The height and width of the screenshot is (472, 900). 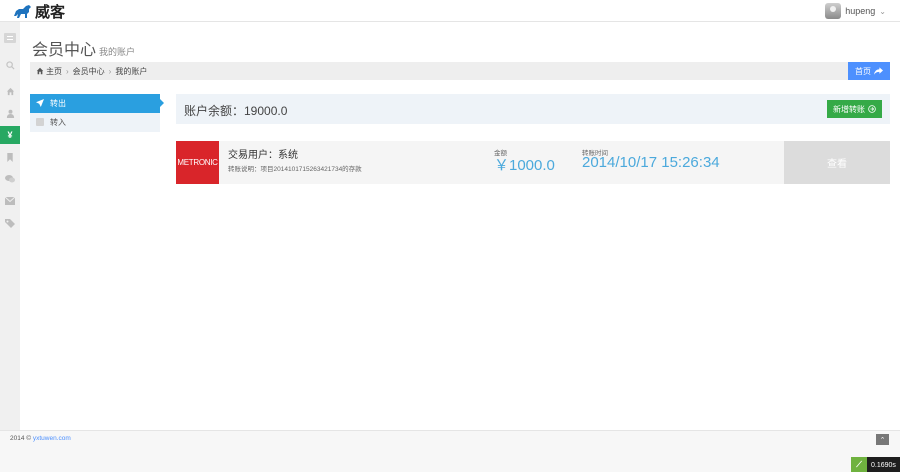 I want to click on sidebar-item-home, so click(x=10, y=91).